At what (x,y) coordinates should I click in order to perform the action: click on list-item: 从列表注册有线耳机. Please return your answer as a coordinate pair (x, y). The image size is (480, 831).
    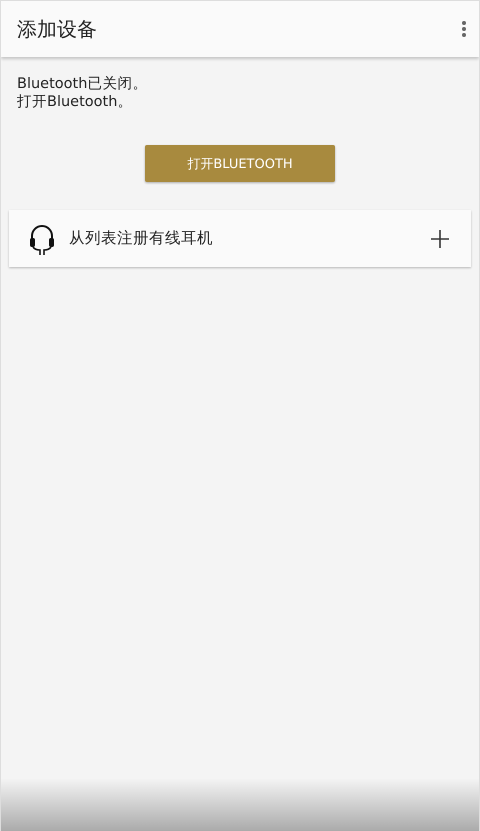
    Looking at the image, I should click on (240, 238).